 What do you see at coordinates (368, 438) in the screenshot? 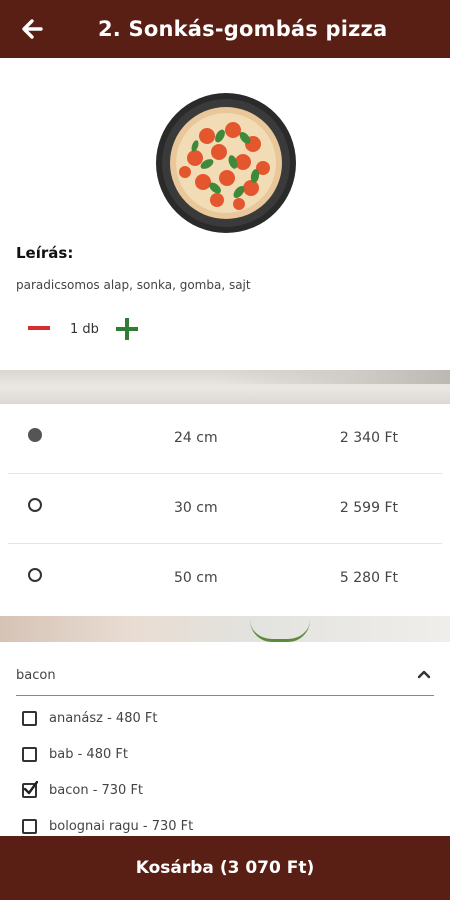
I see `price-label: 2 340 Ft` at bounding box center [368, 438].